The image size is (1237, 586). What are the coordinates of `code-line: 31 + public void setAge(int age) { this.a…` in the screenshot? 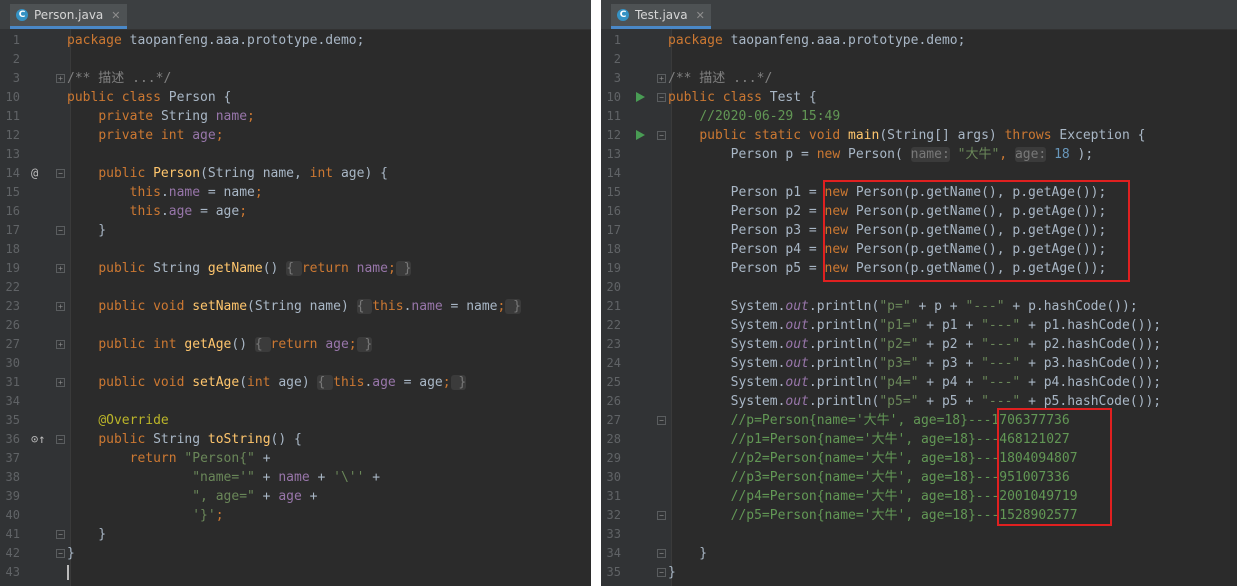 It's located at (295, 382).